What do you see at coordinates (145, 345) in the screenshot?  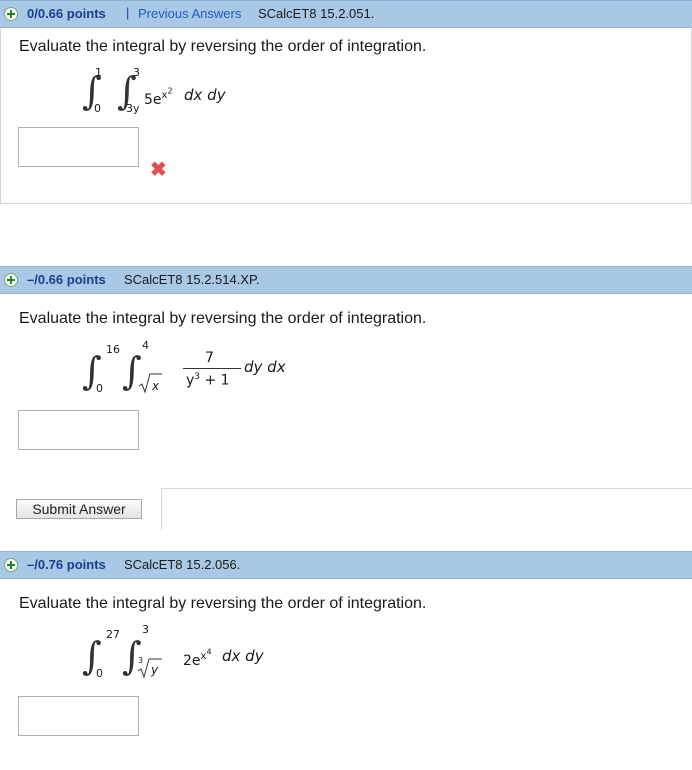 I see `inner-upper-limit: 4` at bounding box center [145, 345].